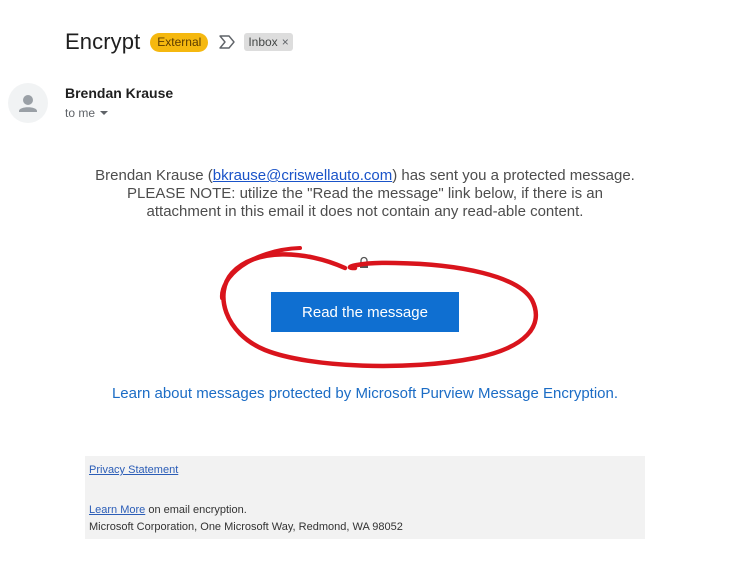 The width and height of the screenshot is (742, 561). I want to click on remove-label-icon: ×, so click(285, 42).